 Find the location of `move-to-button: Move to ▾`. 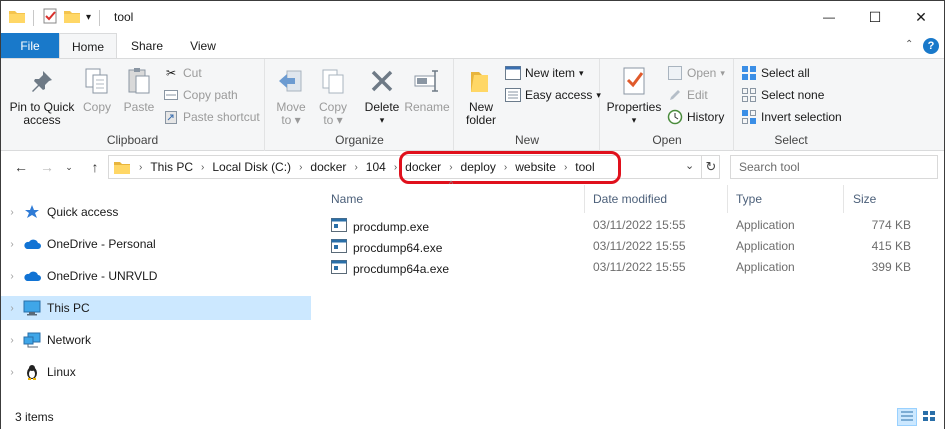

move-to-button: Move to ▾ is located at coordinates (291, 96).